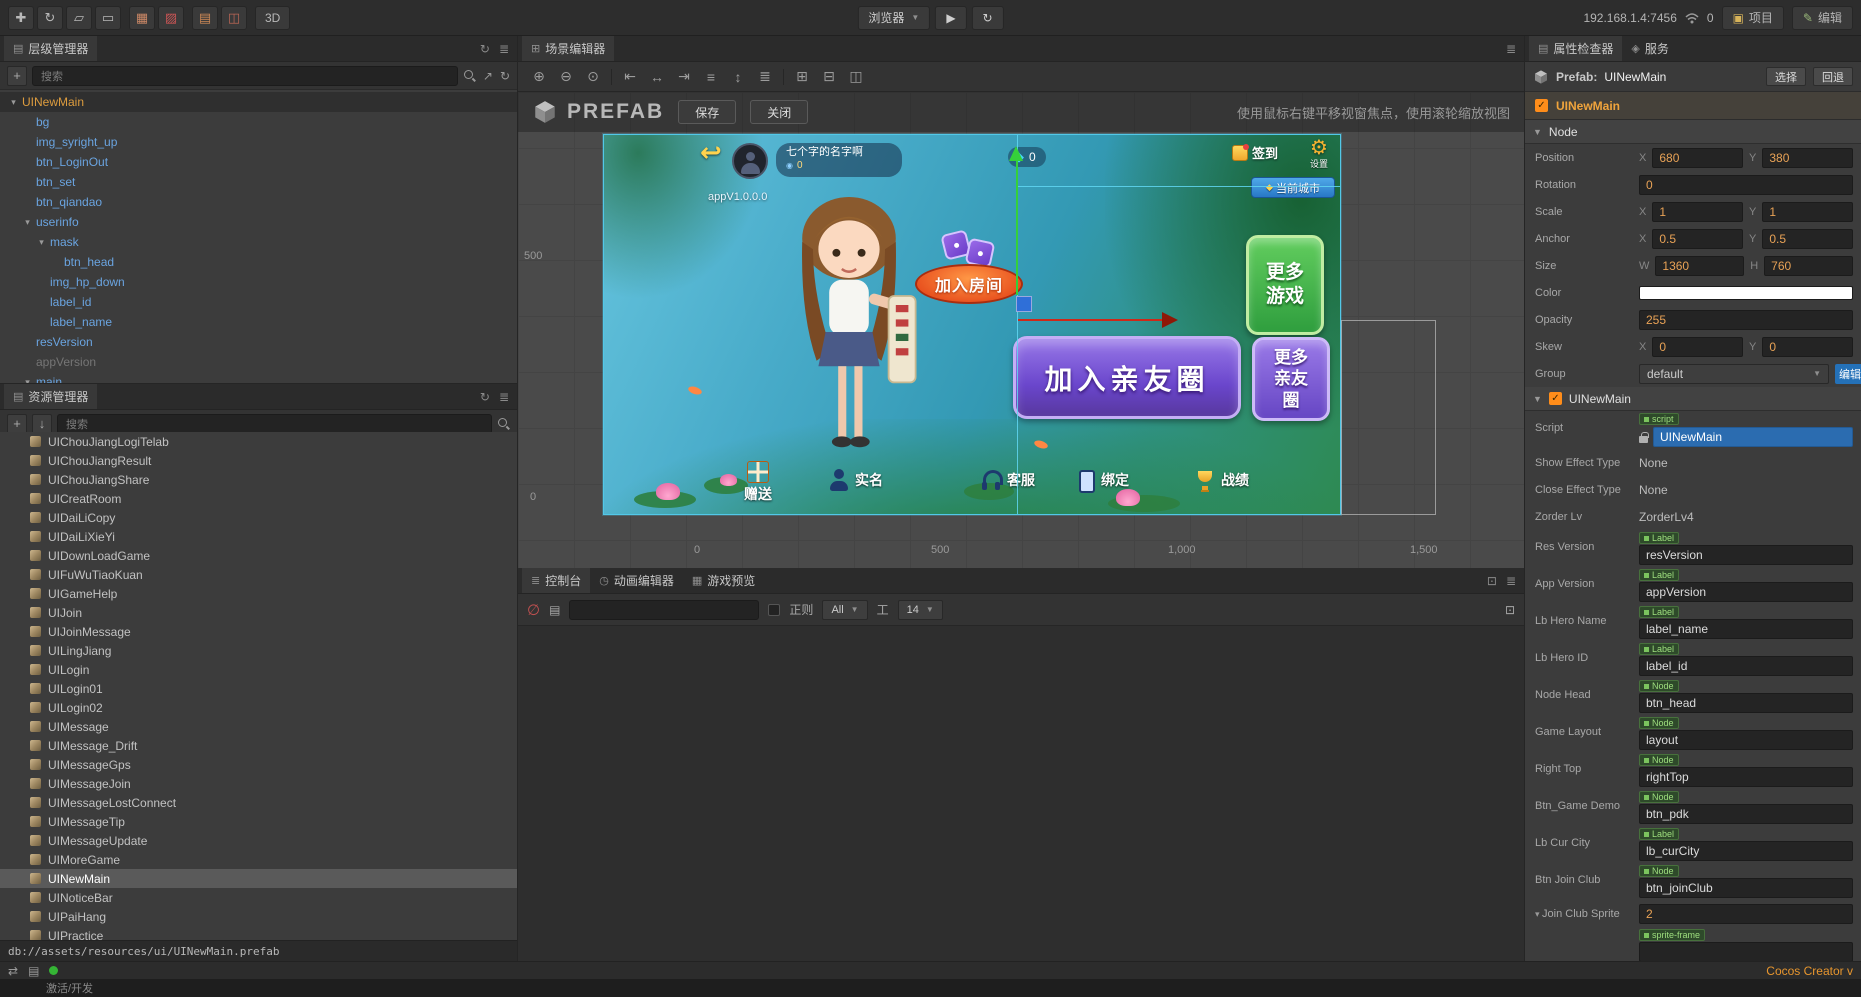 The height and width of the screenshot is (997, 1861). Describe the element at coordinates (258, 302) in the screenshot. I see `hierarchy-node-label_id: label_id` at that location.